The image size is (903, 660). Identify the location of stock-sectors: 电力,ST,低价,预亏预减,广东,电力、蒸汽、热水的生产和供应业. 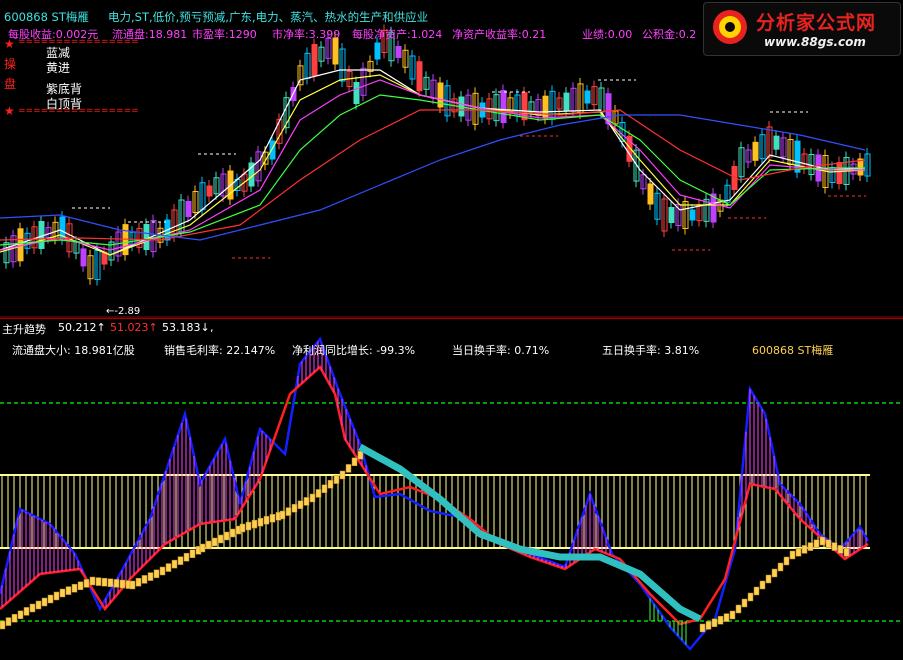
(268, 17).